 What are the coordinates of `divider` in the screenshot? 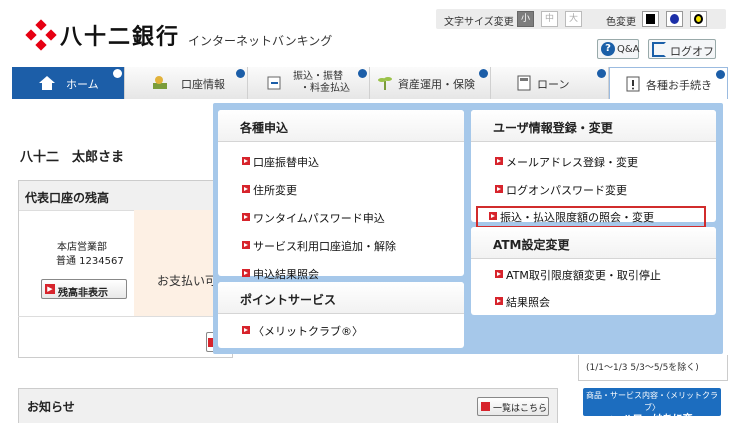 It's located at (125, 316).